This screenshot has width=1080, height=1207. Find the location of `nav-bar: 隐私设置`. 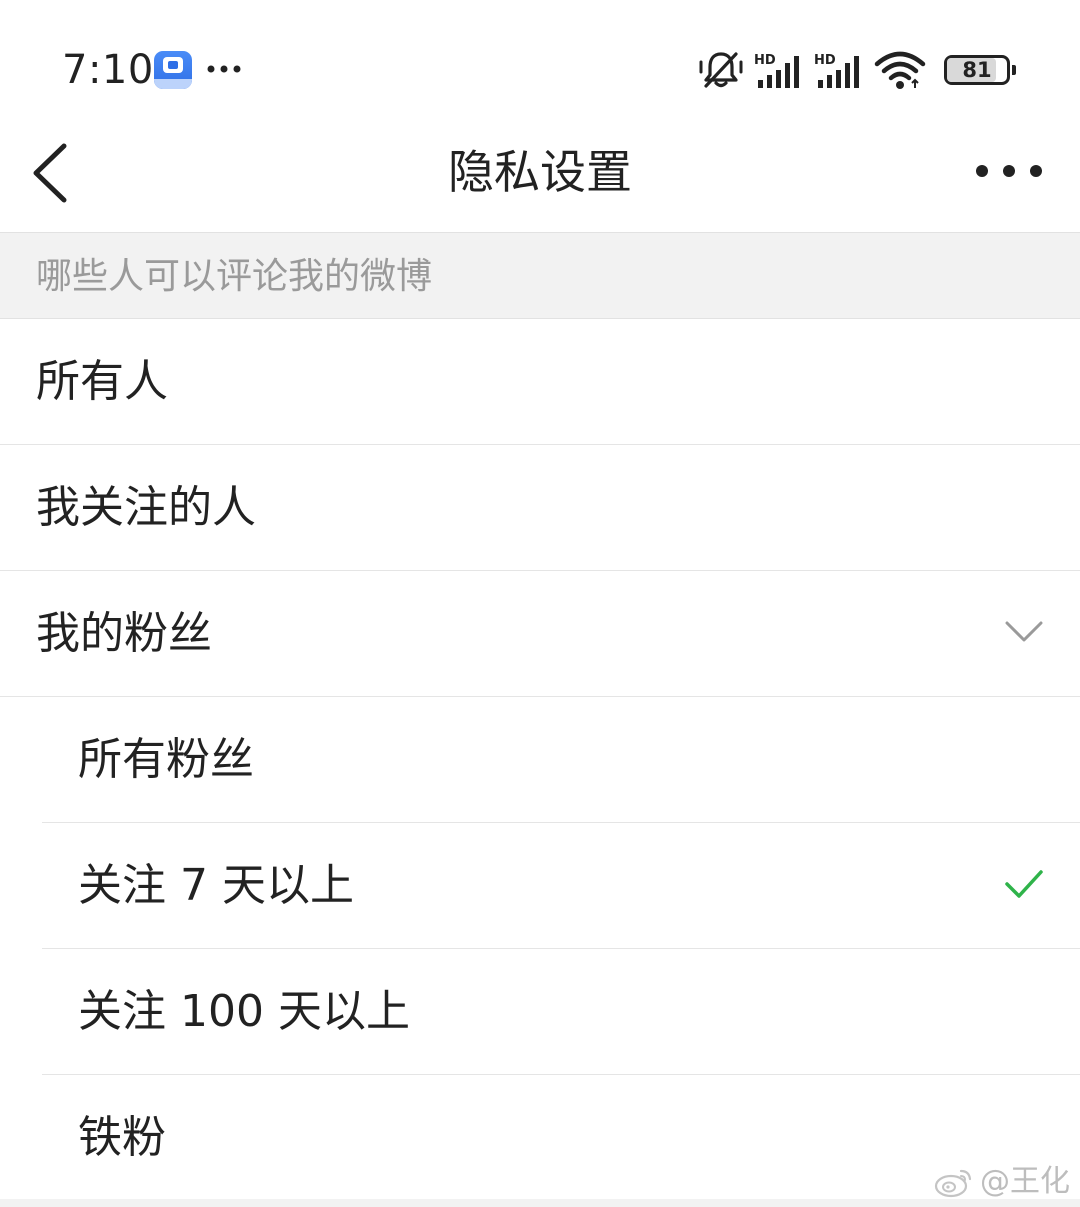

nav-bar: 隐私设置 is located at coordinates (540, 175).